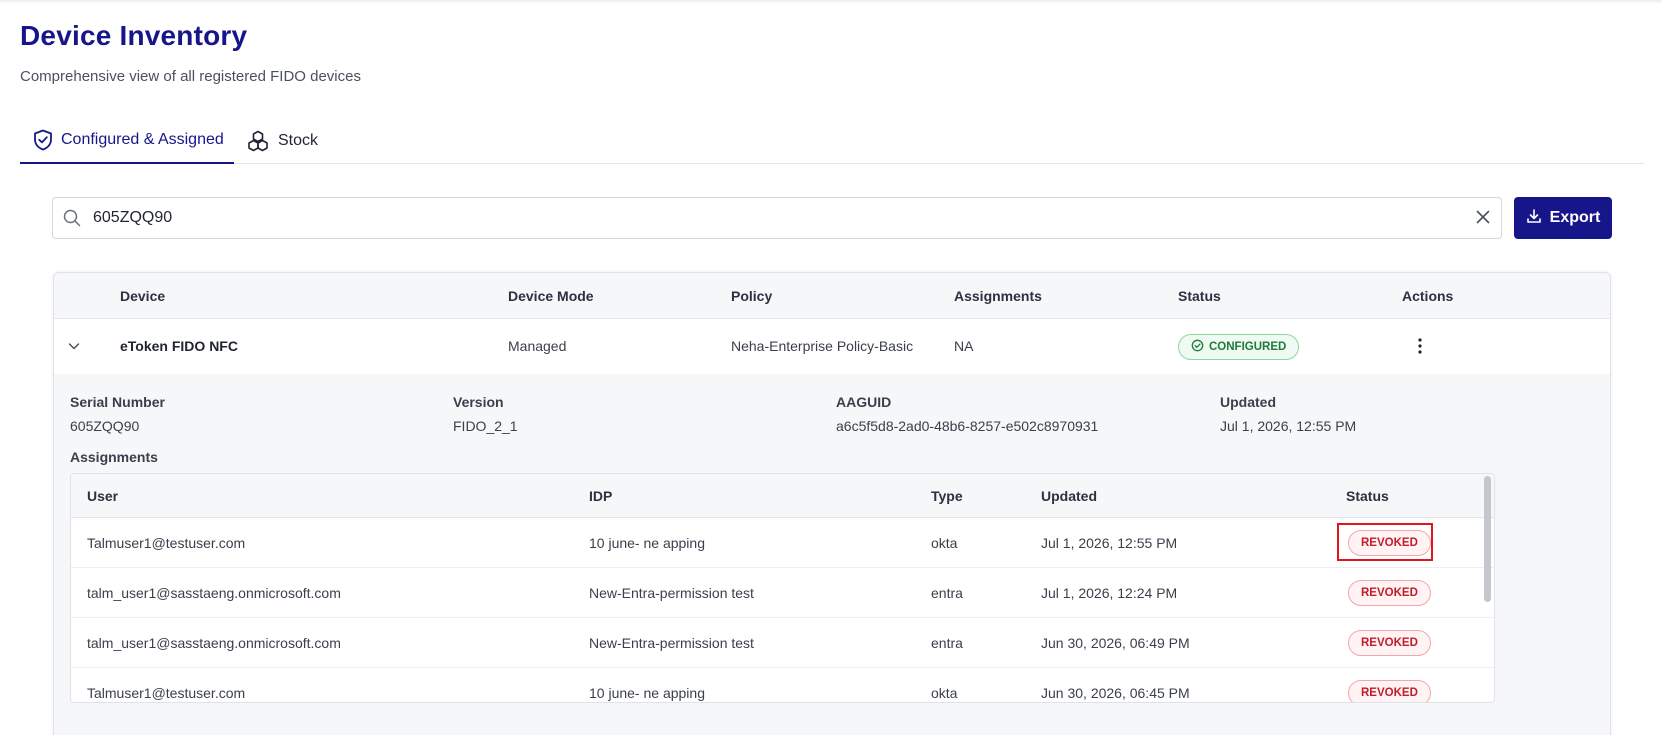 This screenshot has height=735, width=1662. Describe the element at coordinates (998, 296) in the screenshot. I see `column-header: Assignments` at that location.